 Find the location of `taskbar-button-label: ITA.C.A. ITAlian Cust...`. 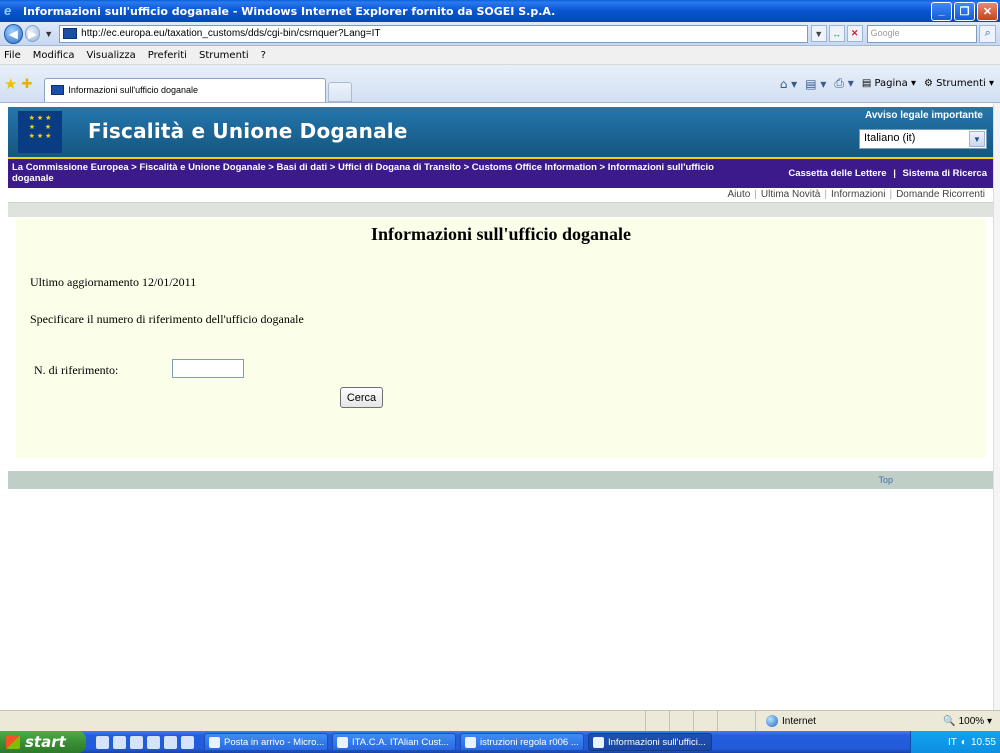

taskbar-button-label: ITA.C.A. ITAlian Cust... is located at coordinates (400, 742).